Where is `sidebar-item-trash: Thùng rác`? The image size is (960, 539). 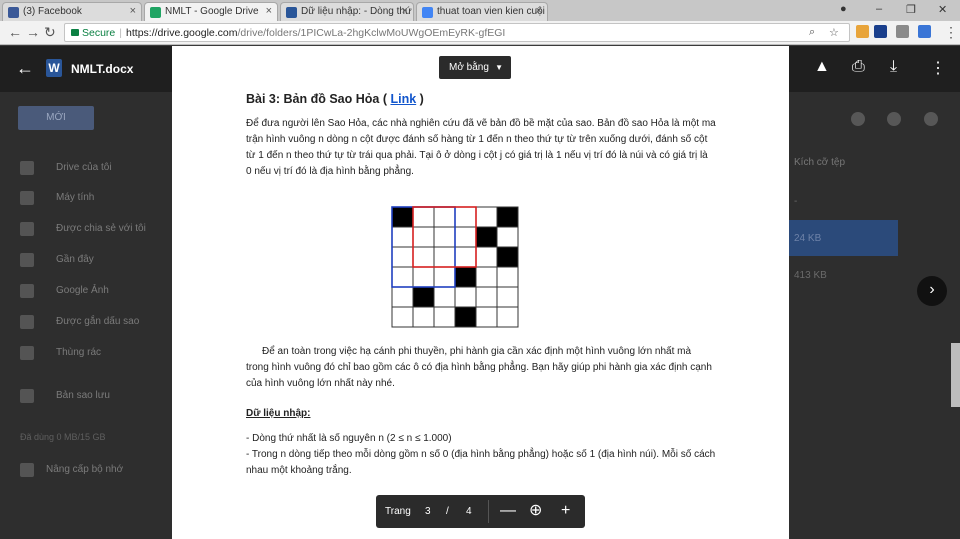
sidebar-item-trash: Thùng rác is located at coordinates (85, 353).